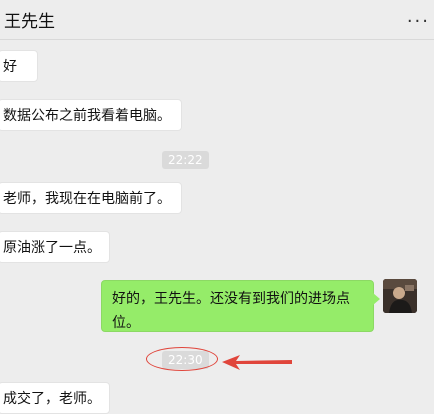 This screenshot has height=414, width=434. What do you see at coordinates (52, 248) in the screenshot?
I see `message-text: 原油涨了一点。` at bounding box center [52, 248].